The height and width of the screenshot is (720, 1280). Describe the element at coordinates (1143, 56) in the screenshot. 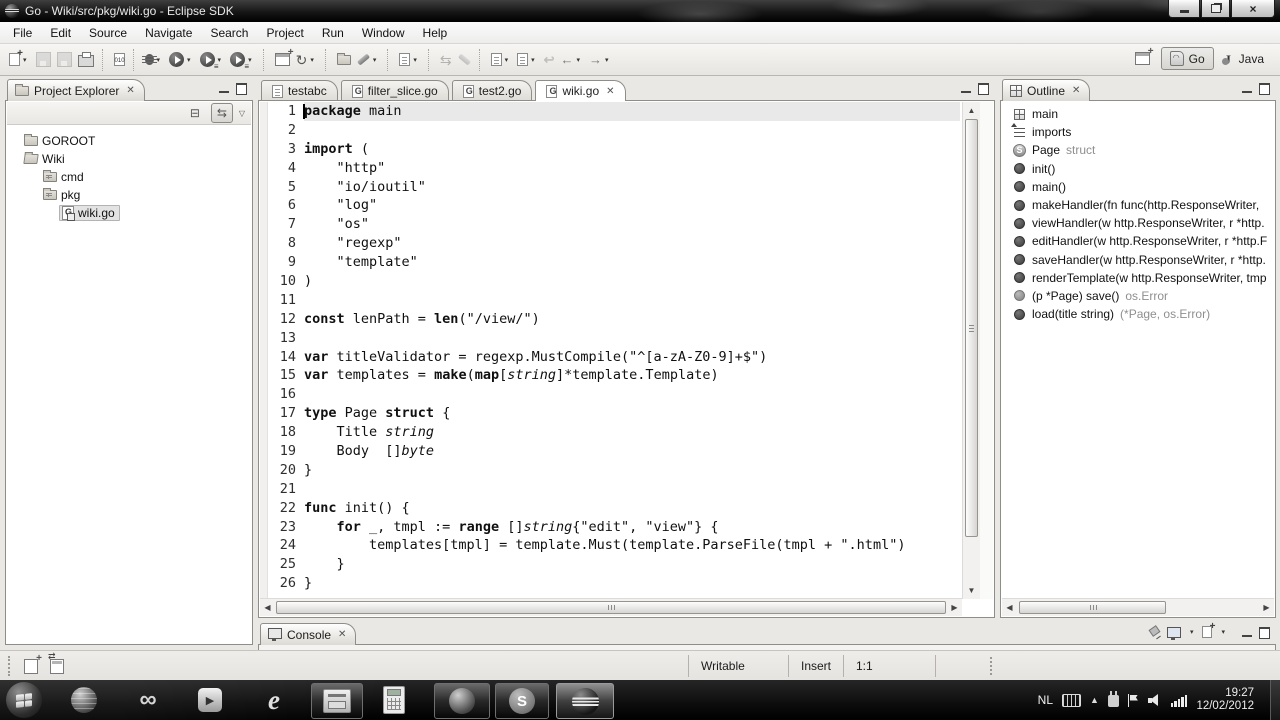

I see `open-perspective-button` at that location.